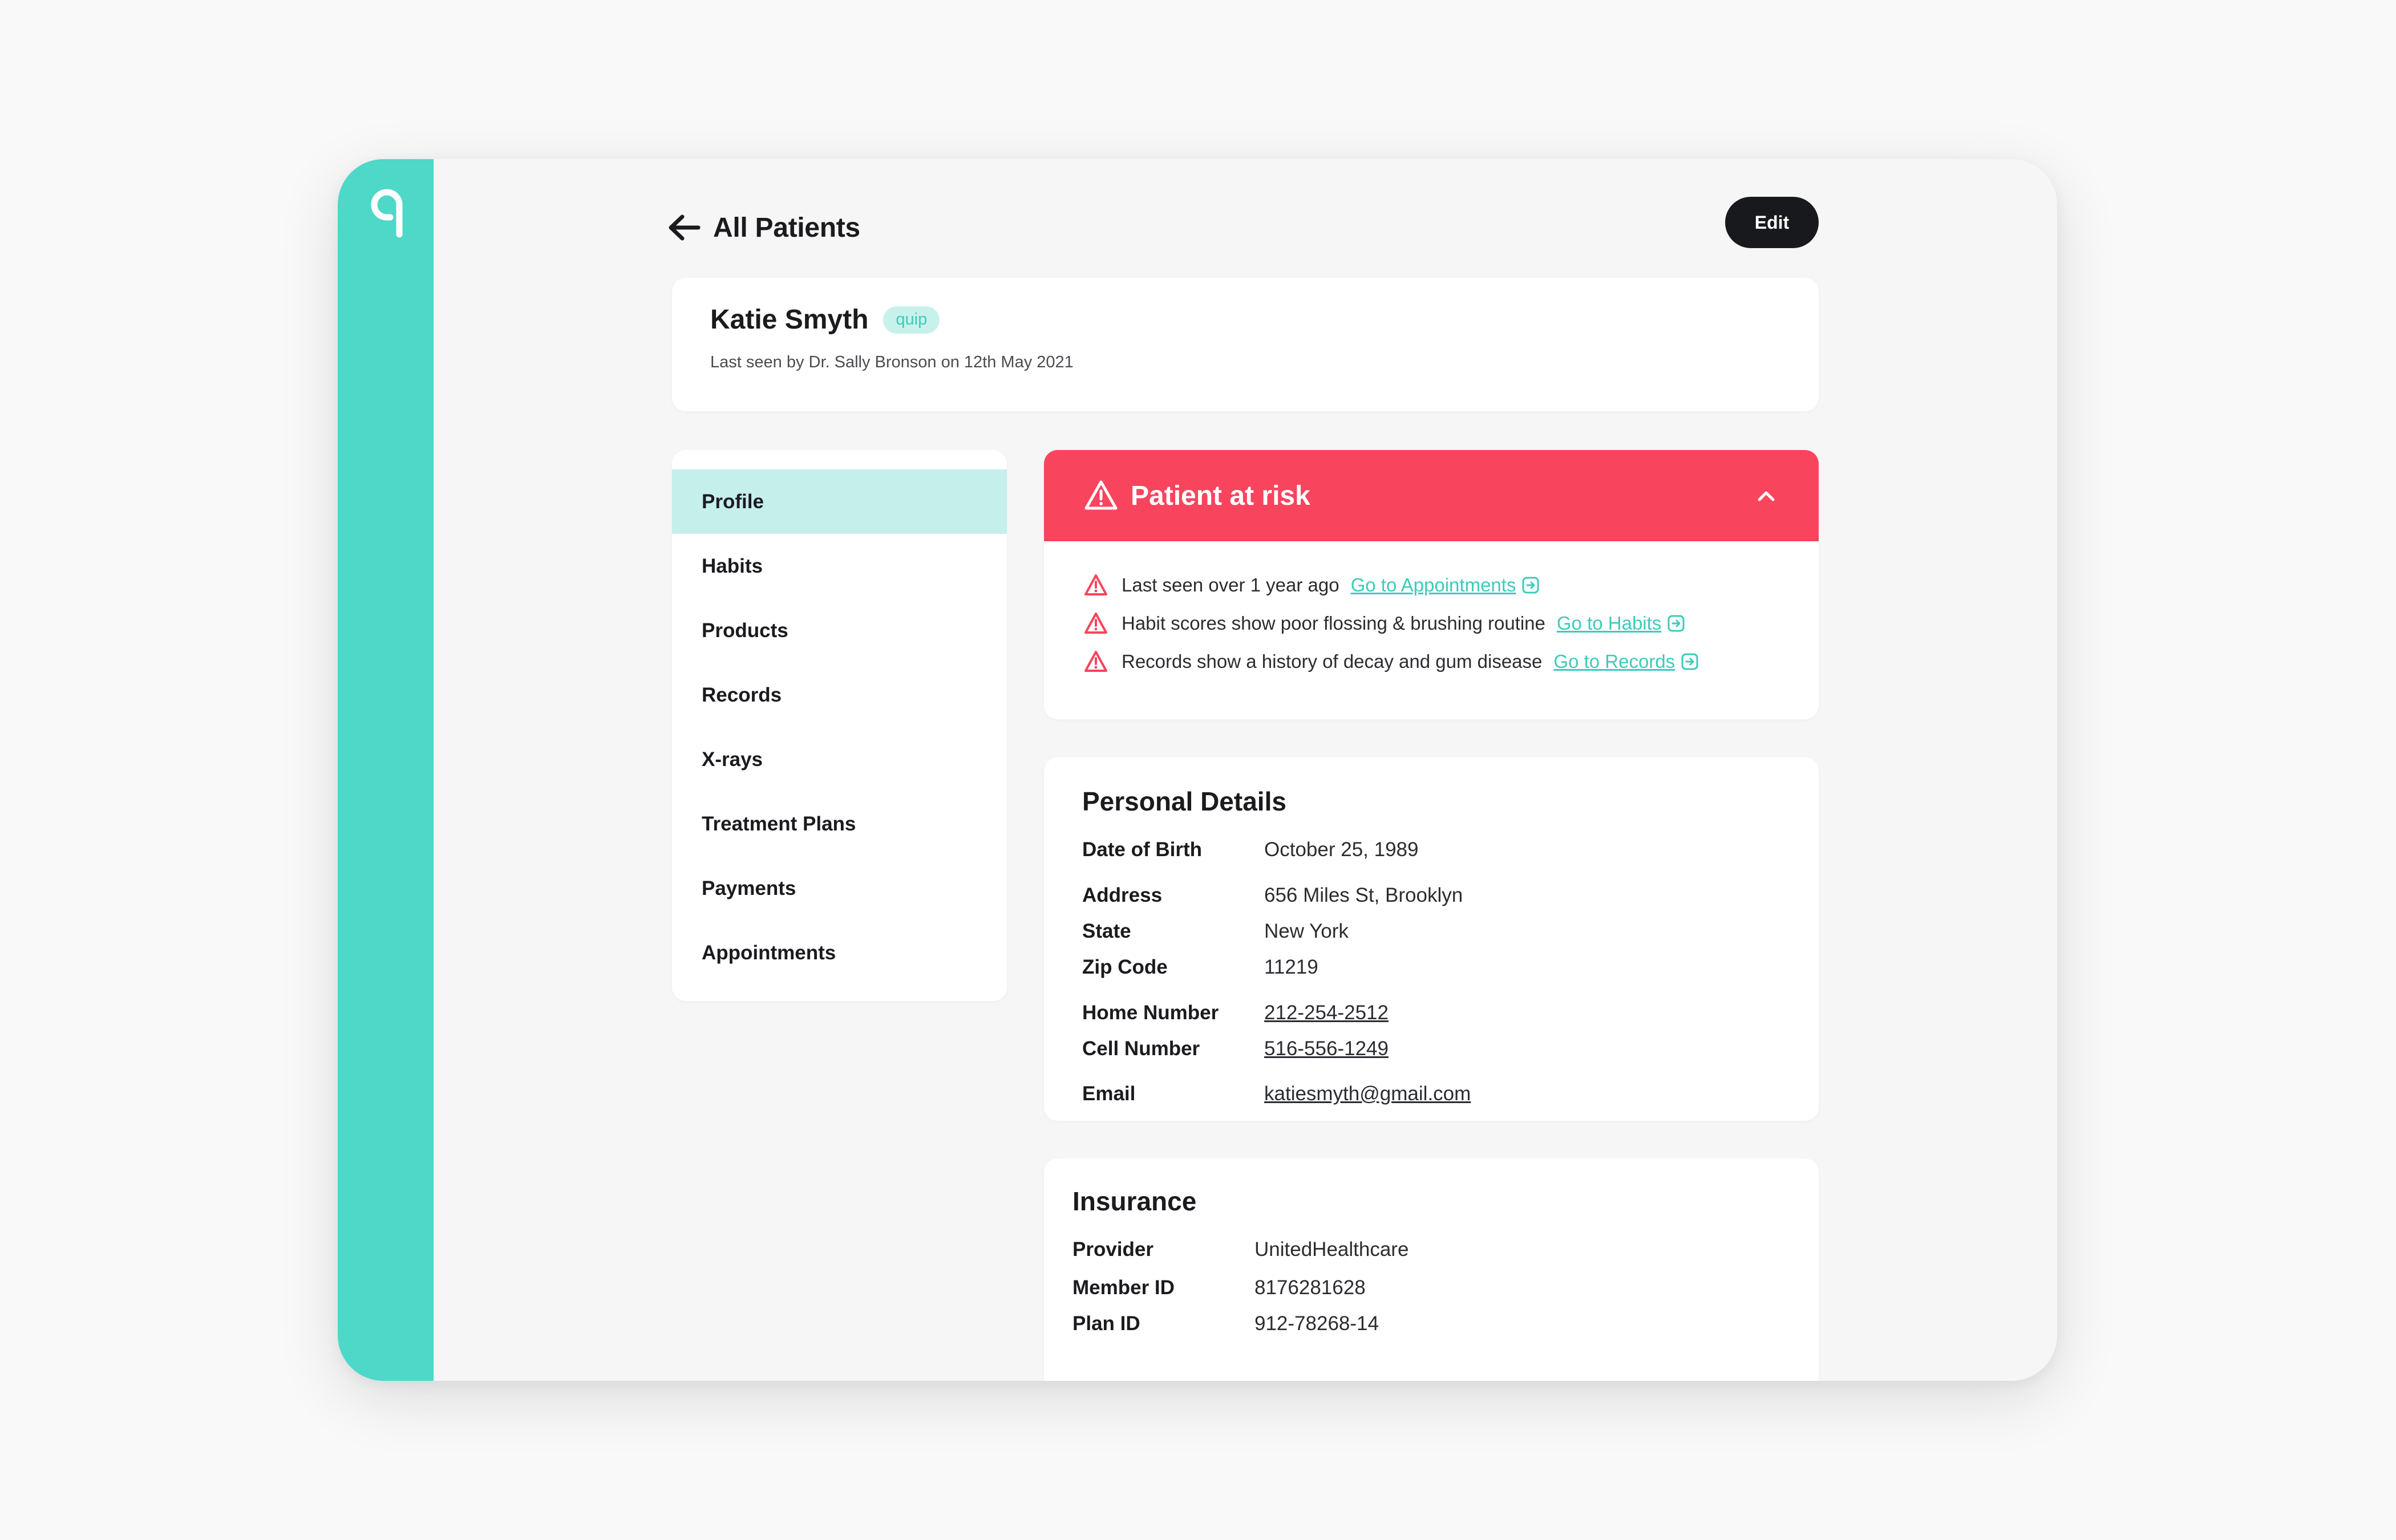 The height and width of the screenshot is (1540, 2396). I want to click on nav-item-products: Products, so click(839, 631).